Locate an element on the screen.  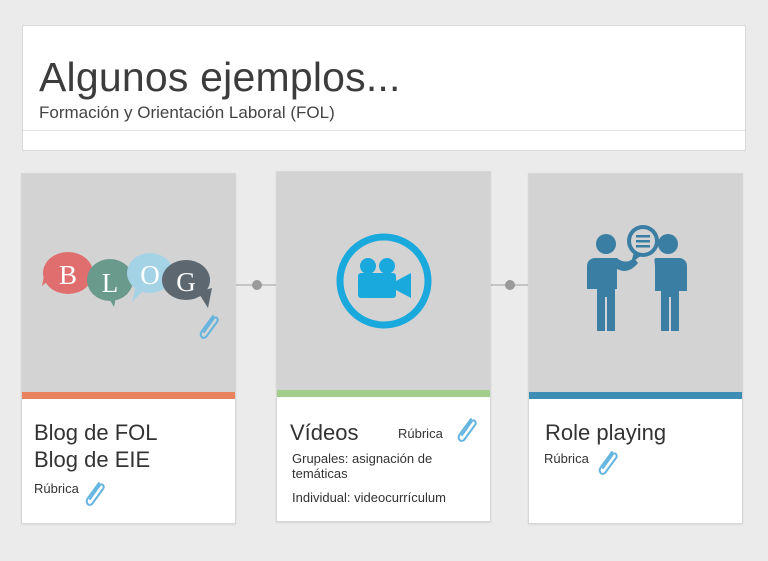
svg-text: O is located at coordinates (150, 275).